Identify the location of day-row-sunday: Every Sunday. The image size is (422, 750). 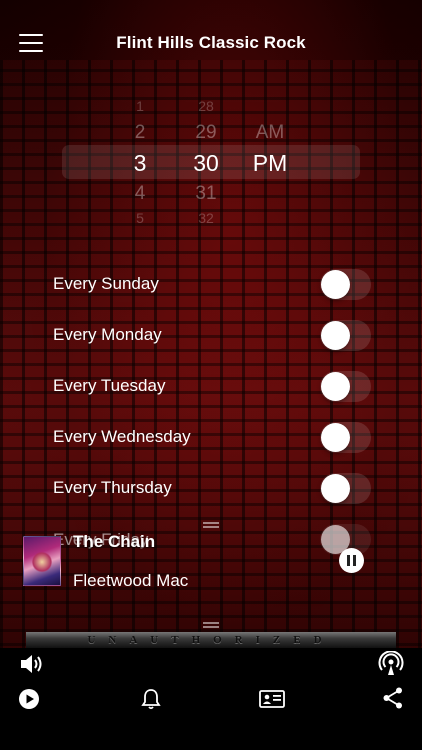
(211, 285).